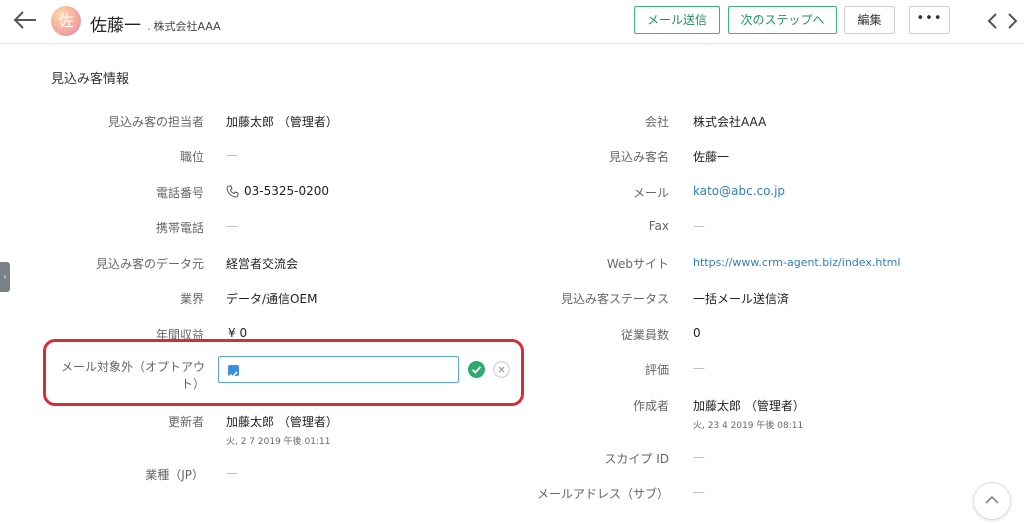 This screenshot has width=1024, height=523. What do you see at coordinates (697, 333) in the screenshot?
I see `field-value-employees: 0` at bounding box center [697, 333].